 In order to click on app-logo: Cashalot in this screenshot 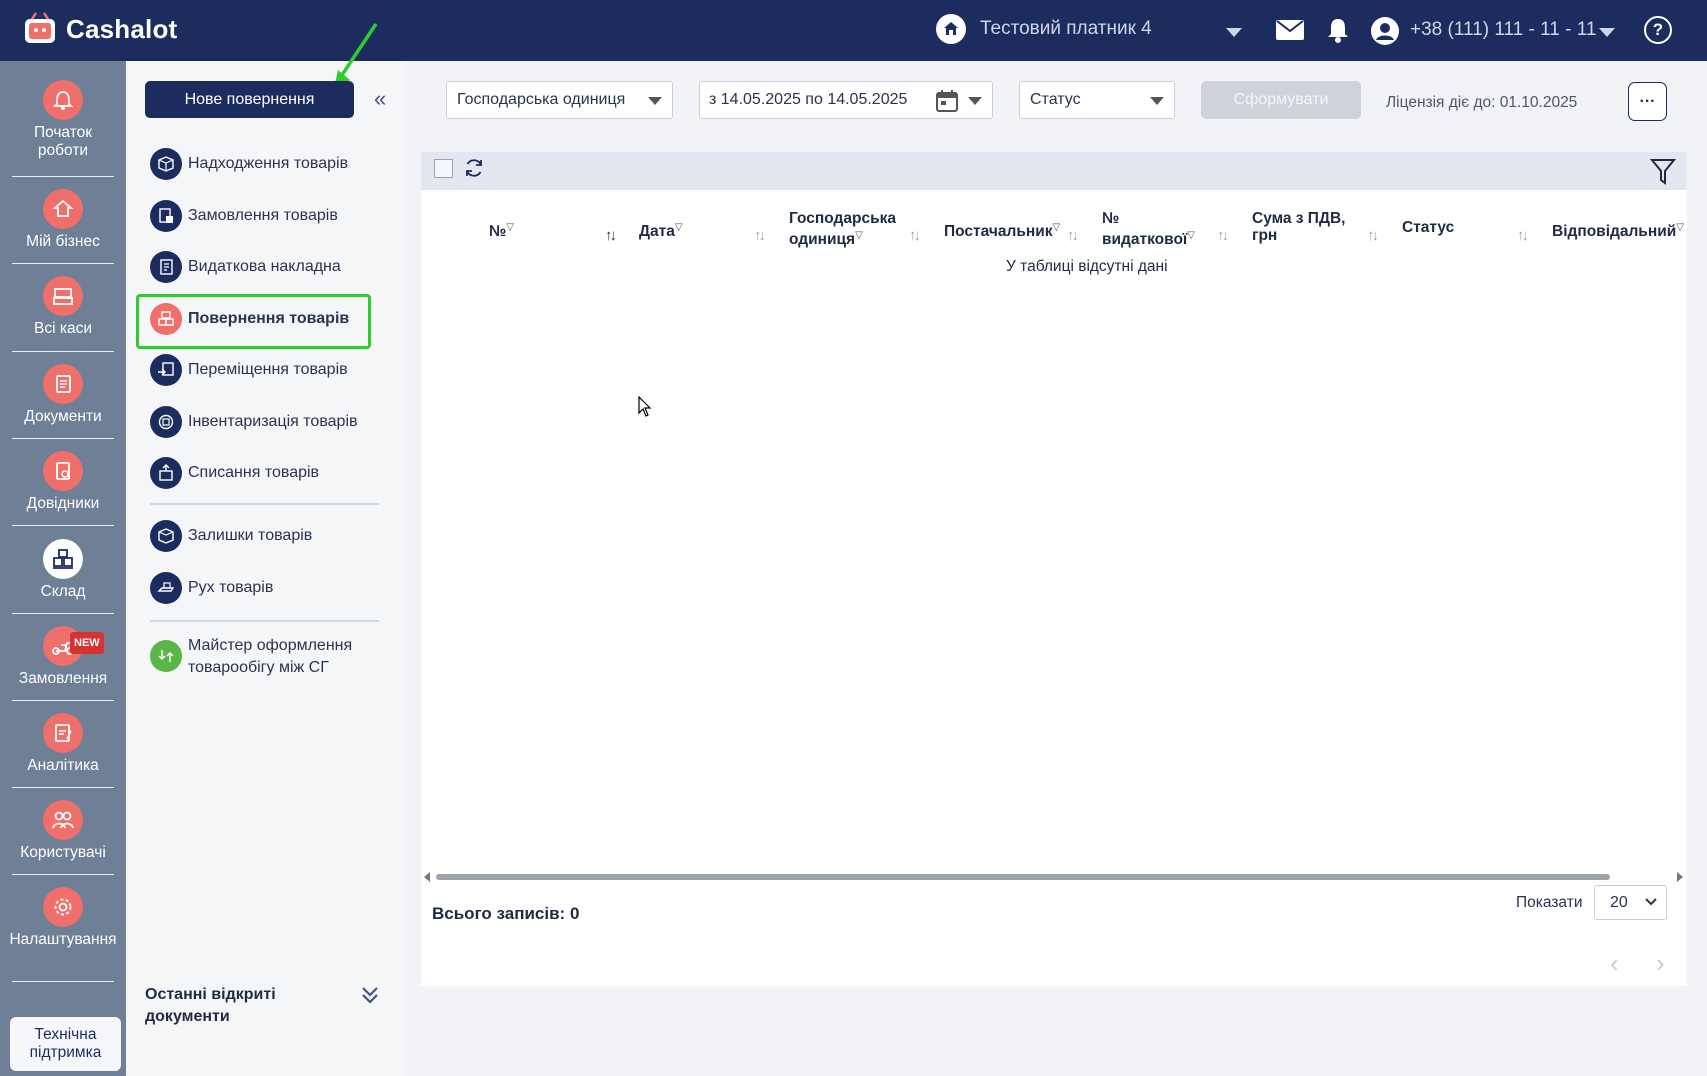, I will do `click(99, 29)`.